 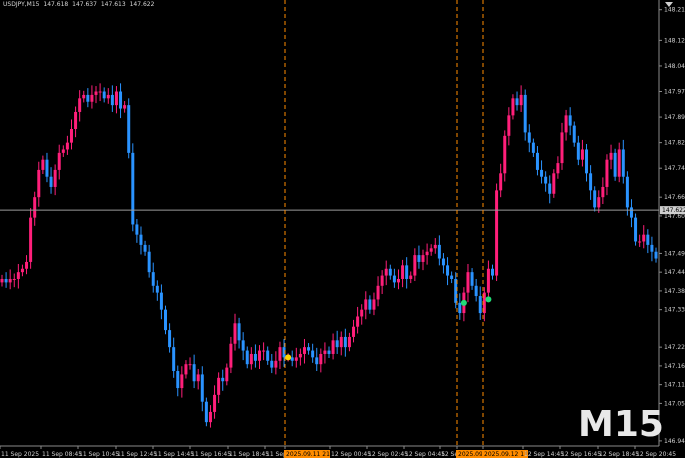 What do you see at coordinates (674, 253) in the screenshot?
I see `price-tick-label: 147.495` at bounding box center [674, 253].